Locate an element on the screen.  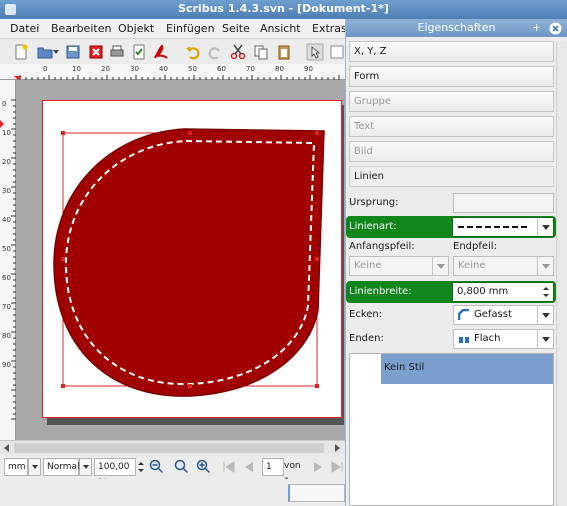
panel-scrollbar is located at coordinates (561, 273).